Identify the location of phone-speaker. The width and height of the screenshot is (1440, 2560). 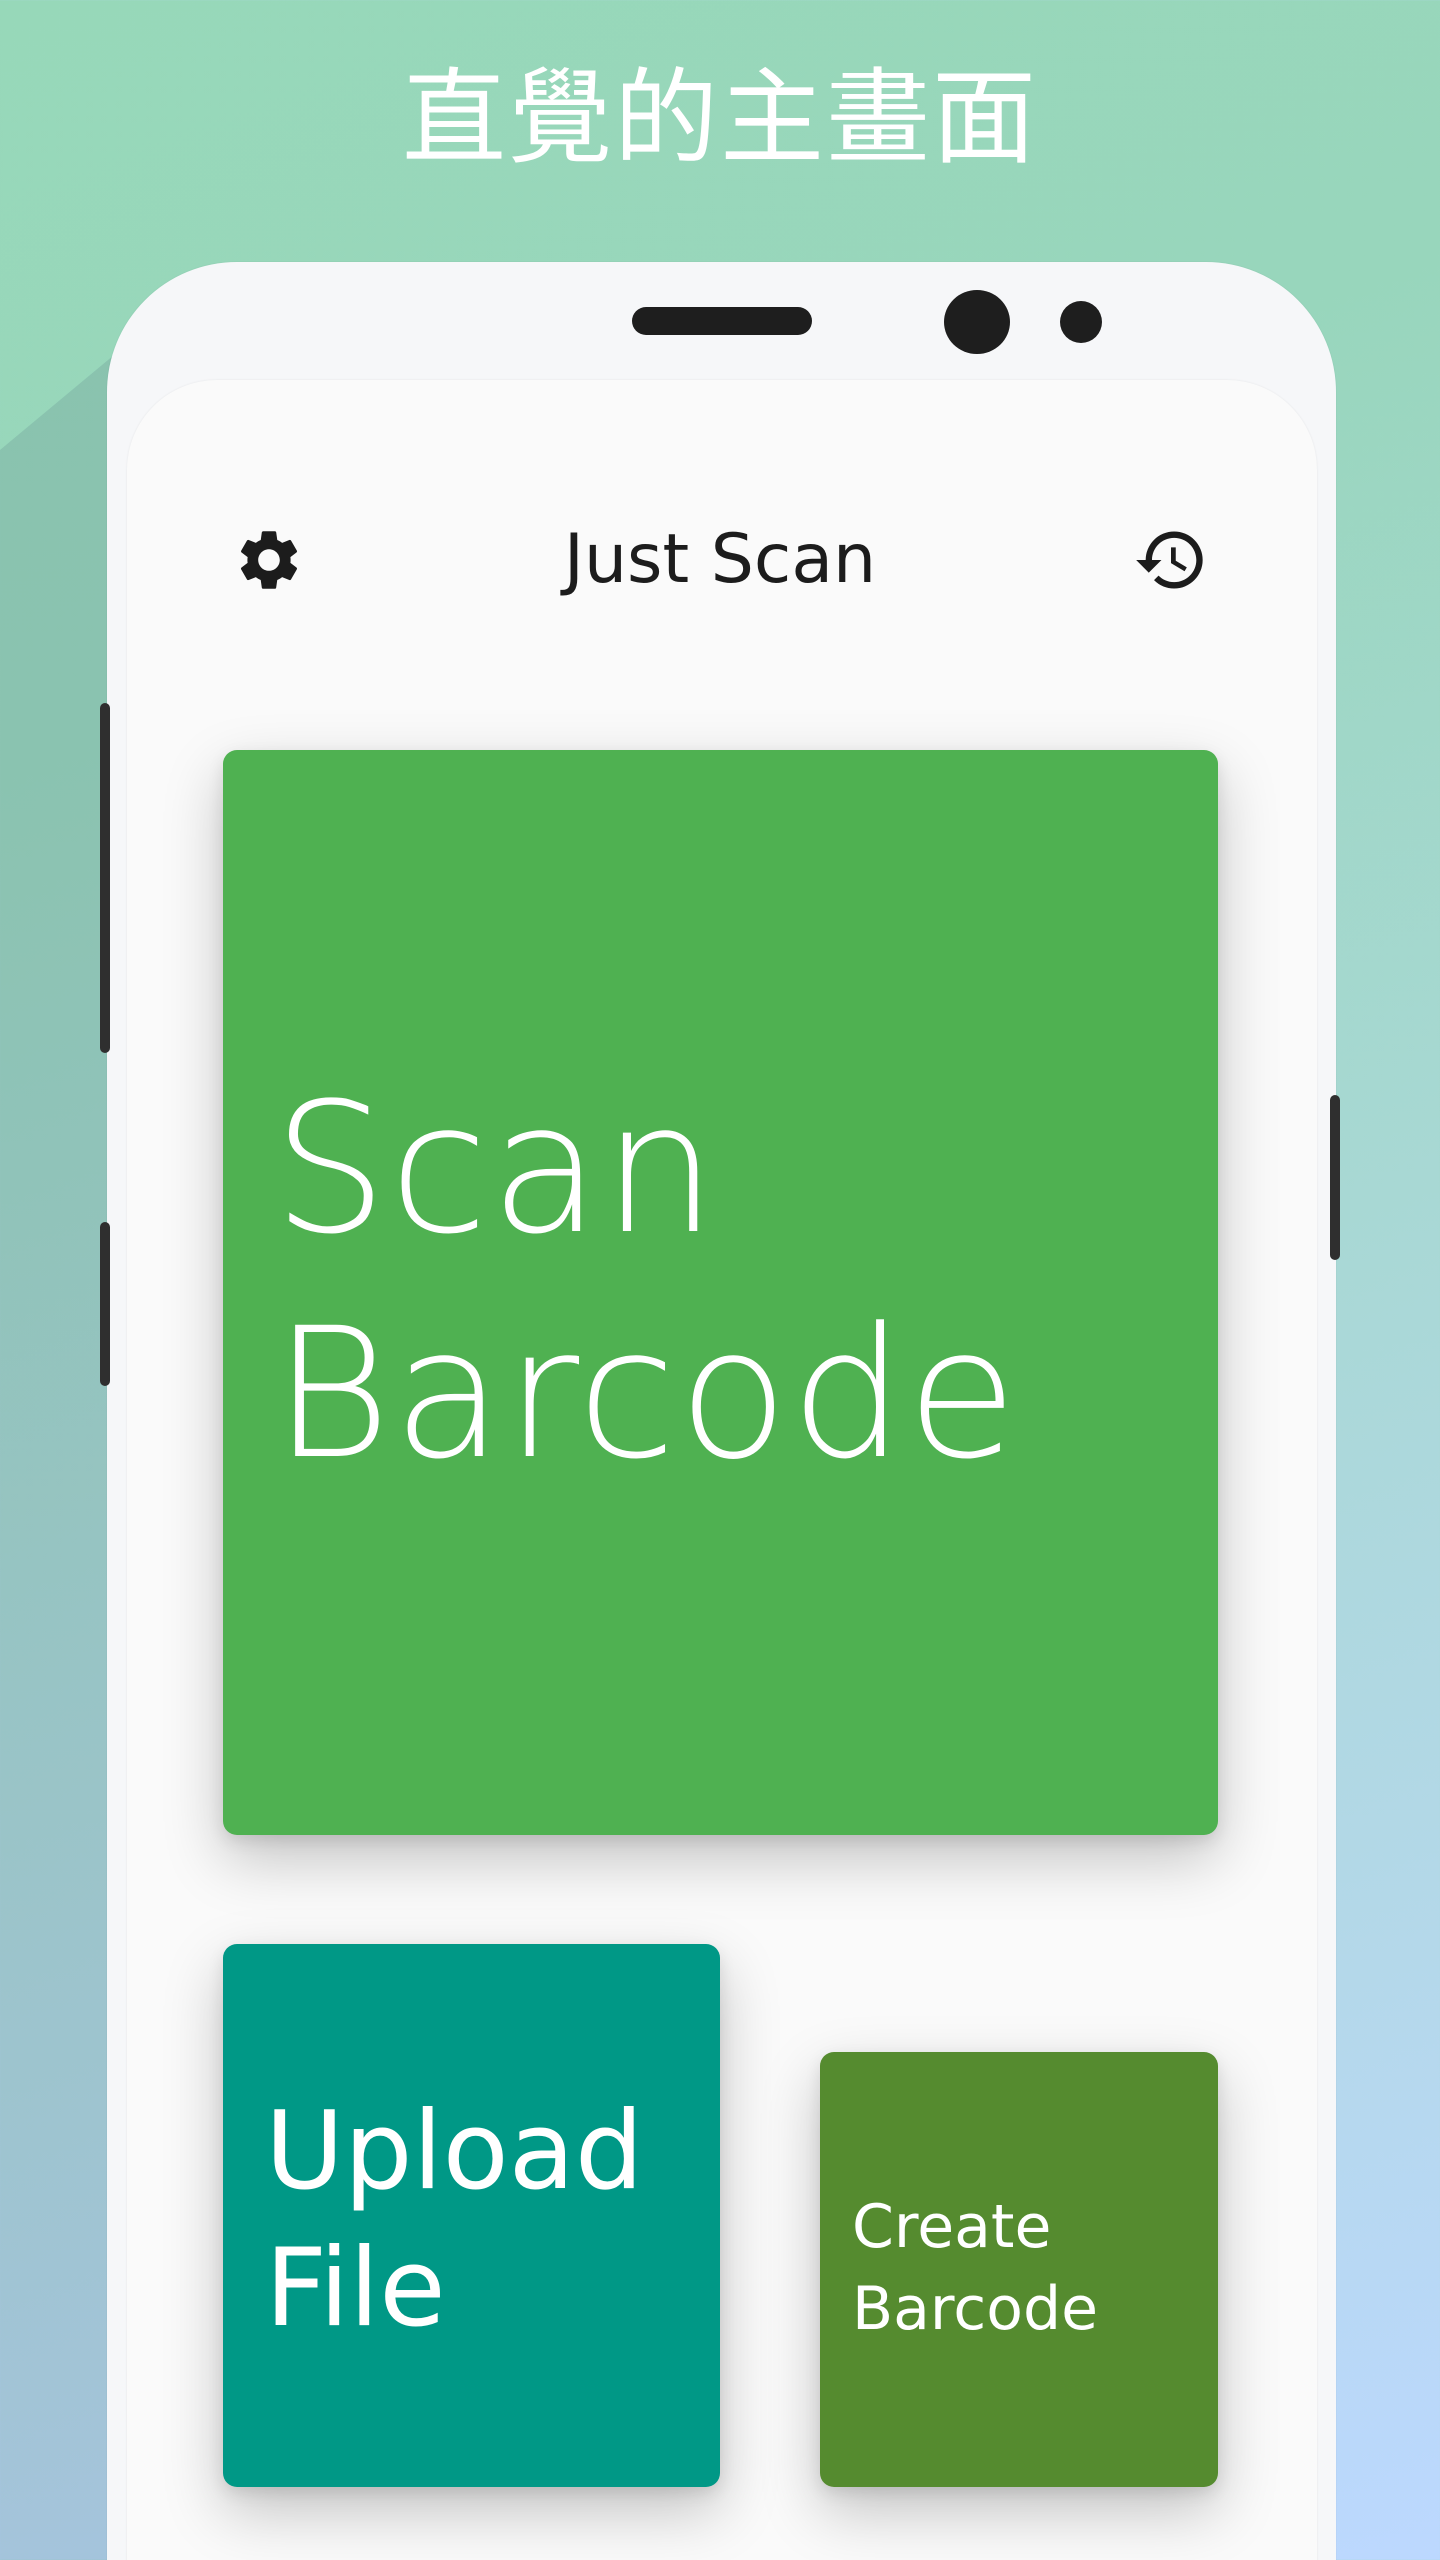
(722, 321).